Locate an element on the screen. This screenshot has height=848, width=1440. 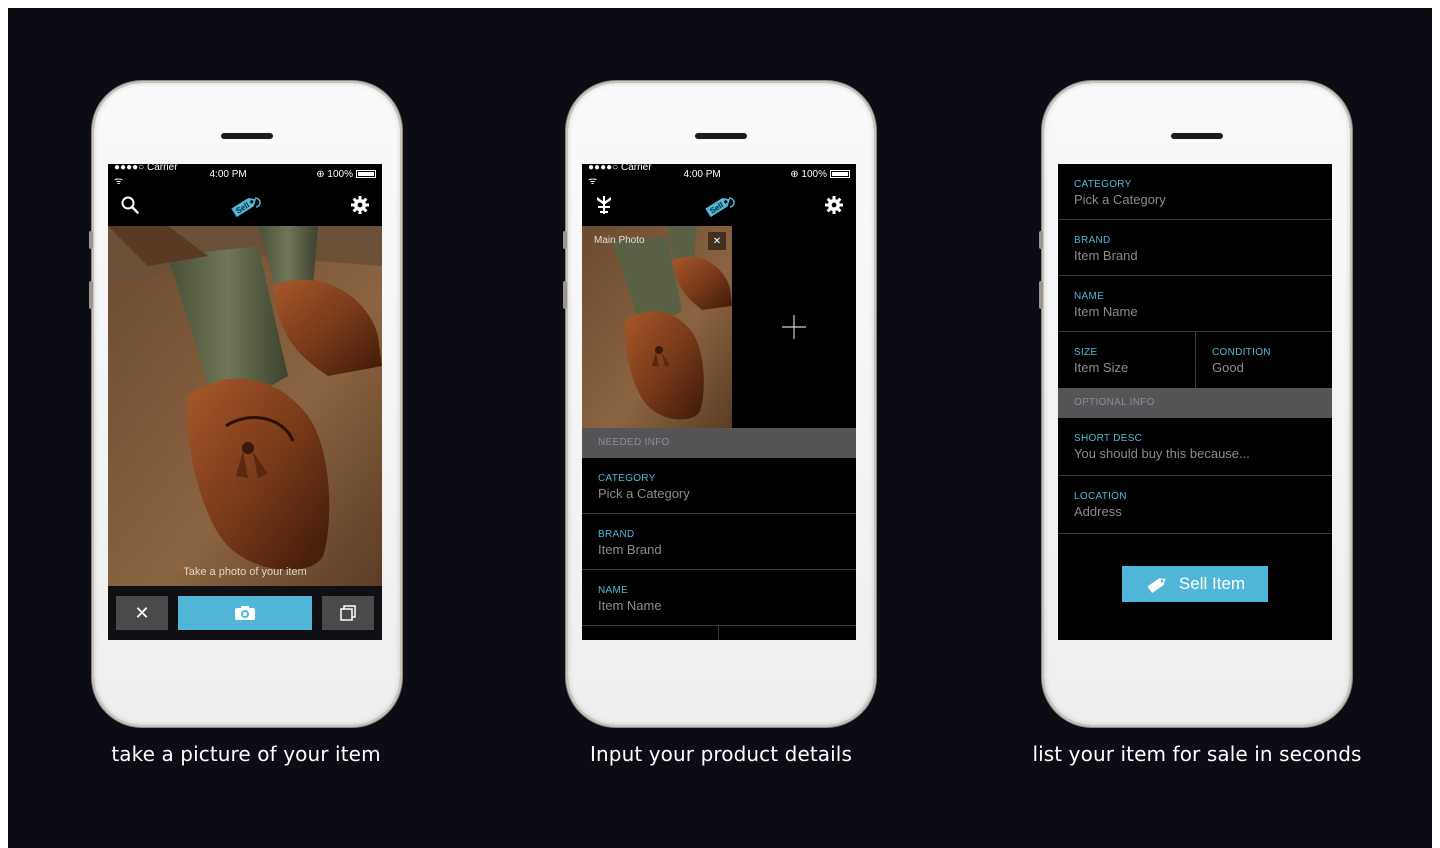
field-location: LOCATION Address is located at coordinates (1195, 505).